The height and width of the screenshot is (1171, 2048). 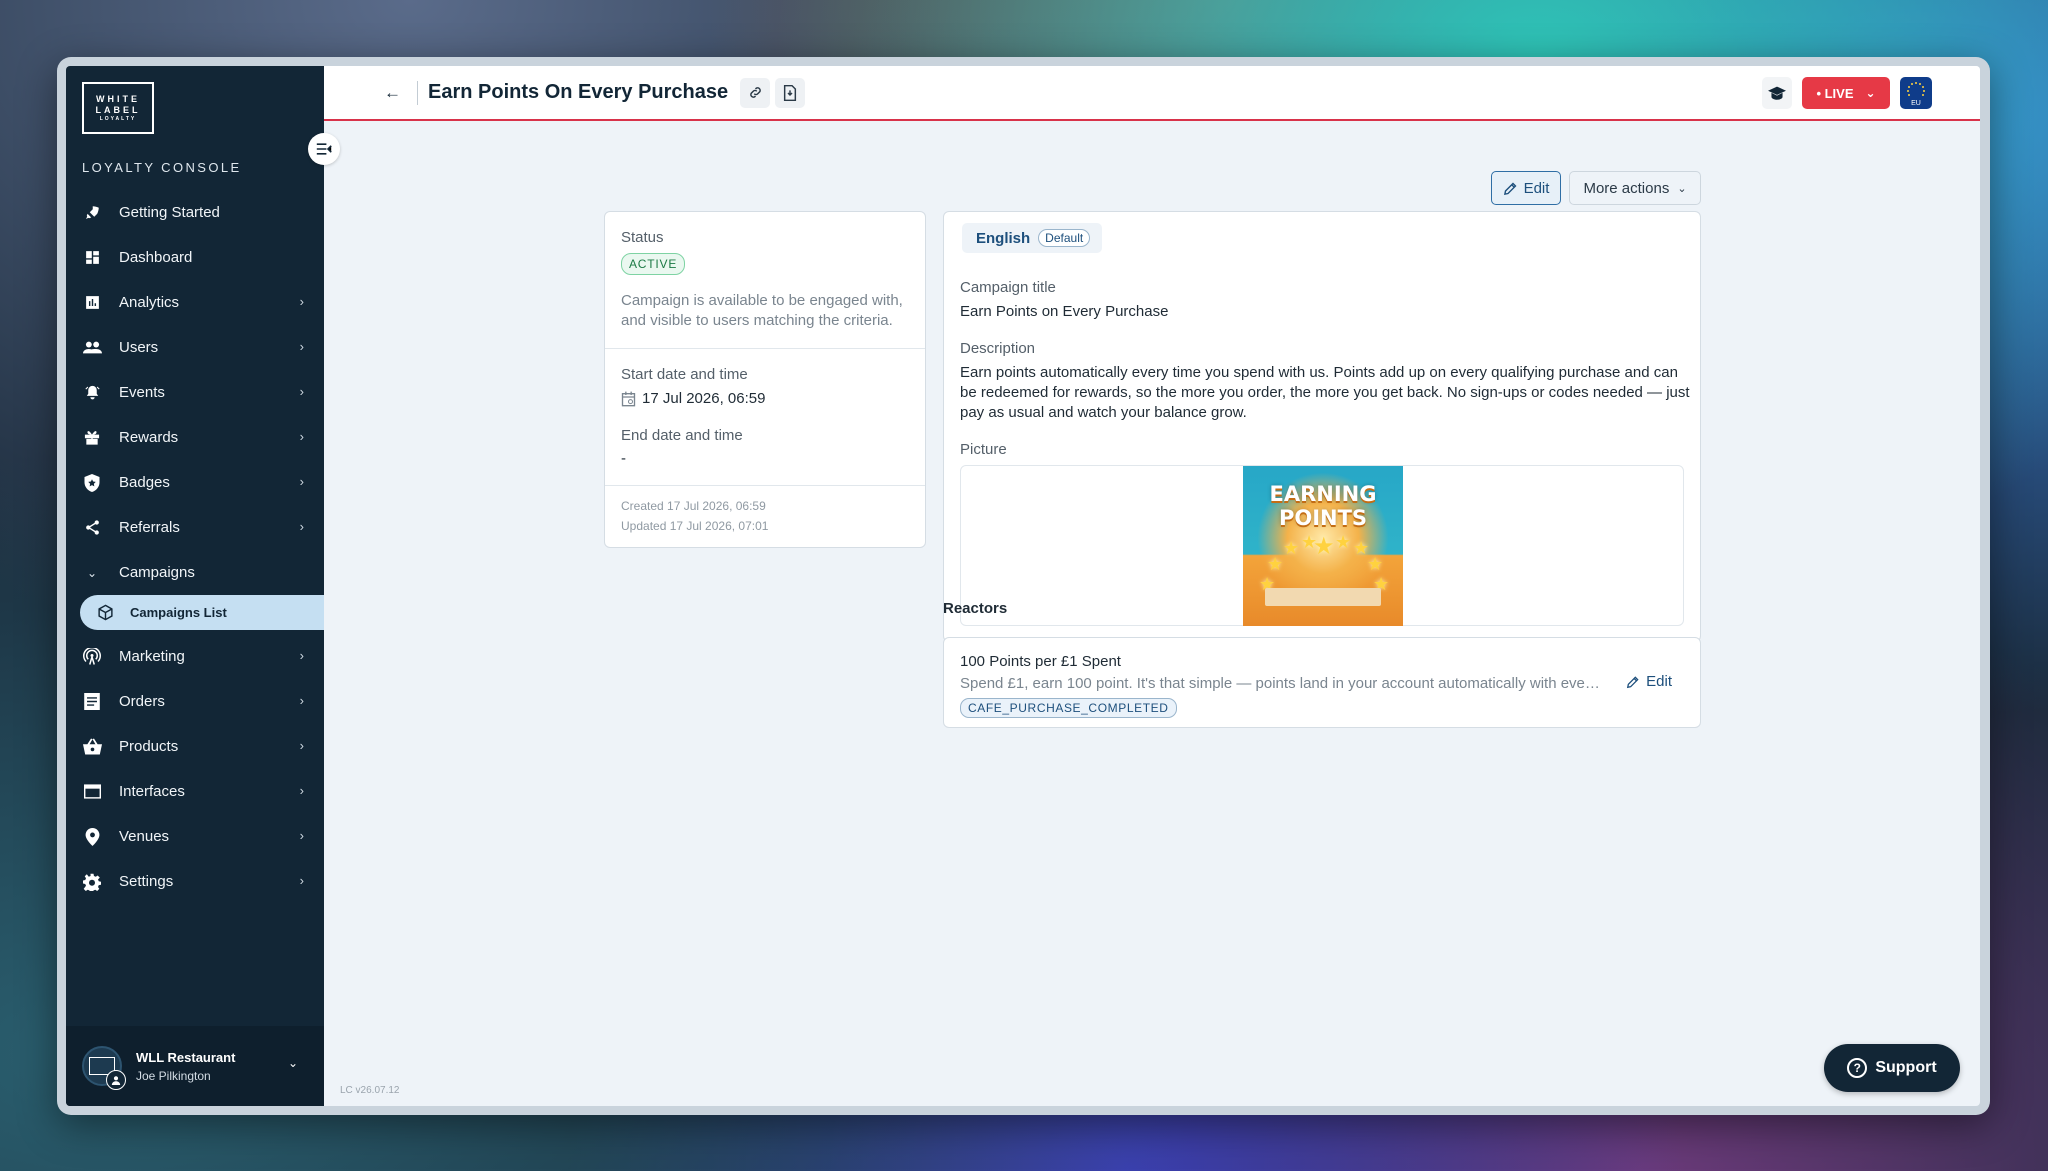 I want to click on edit-button: Edit, so click(x=1526, y=188).